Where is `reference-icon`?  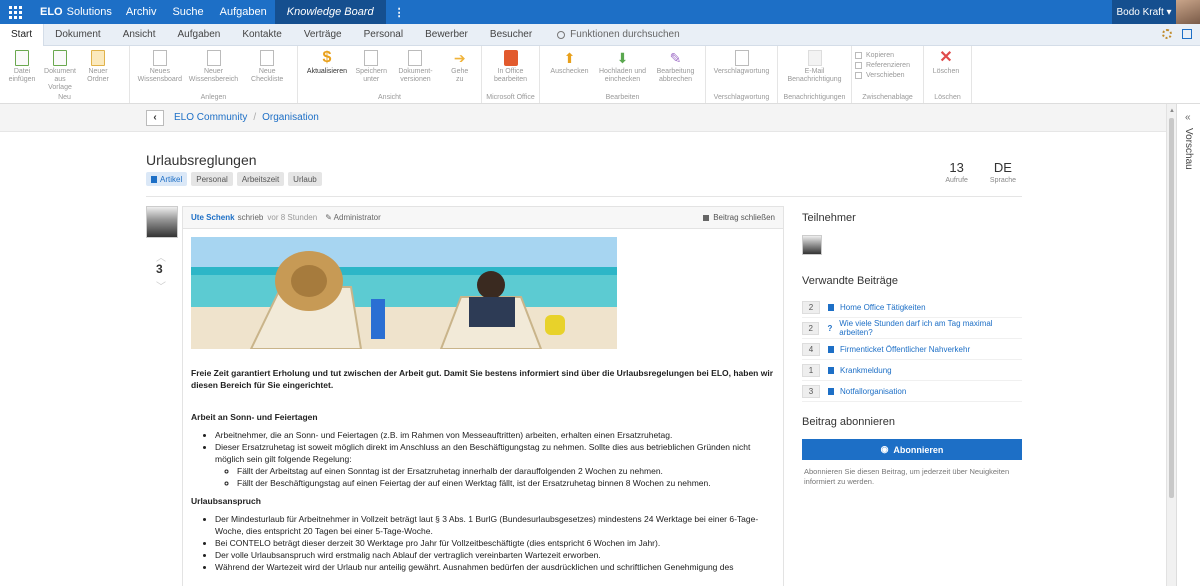
reference-icon is located at coordinates (858, 65).